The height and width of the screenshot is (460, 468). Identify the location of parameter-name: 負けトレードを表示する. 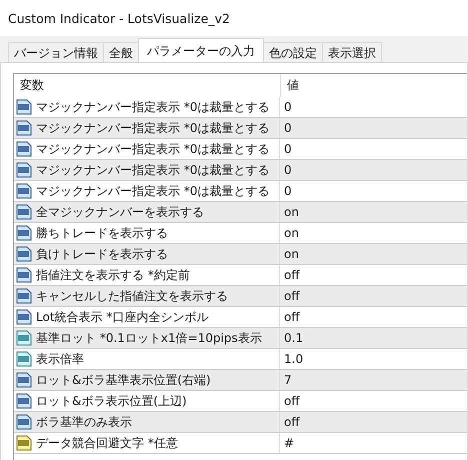
(102, 254).